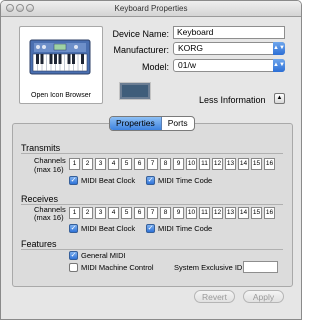 The image size is (320, 320). What do you see at coordinates (191, 48) in the screenshot?
I see `manufacturer-value: KORG` at bounding box center [191, 48].